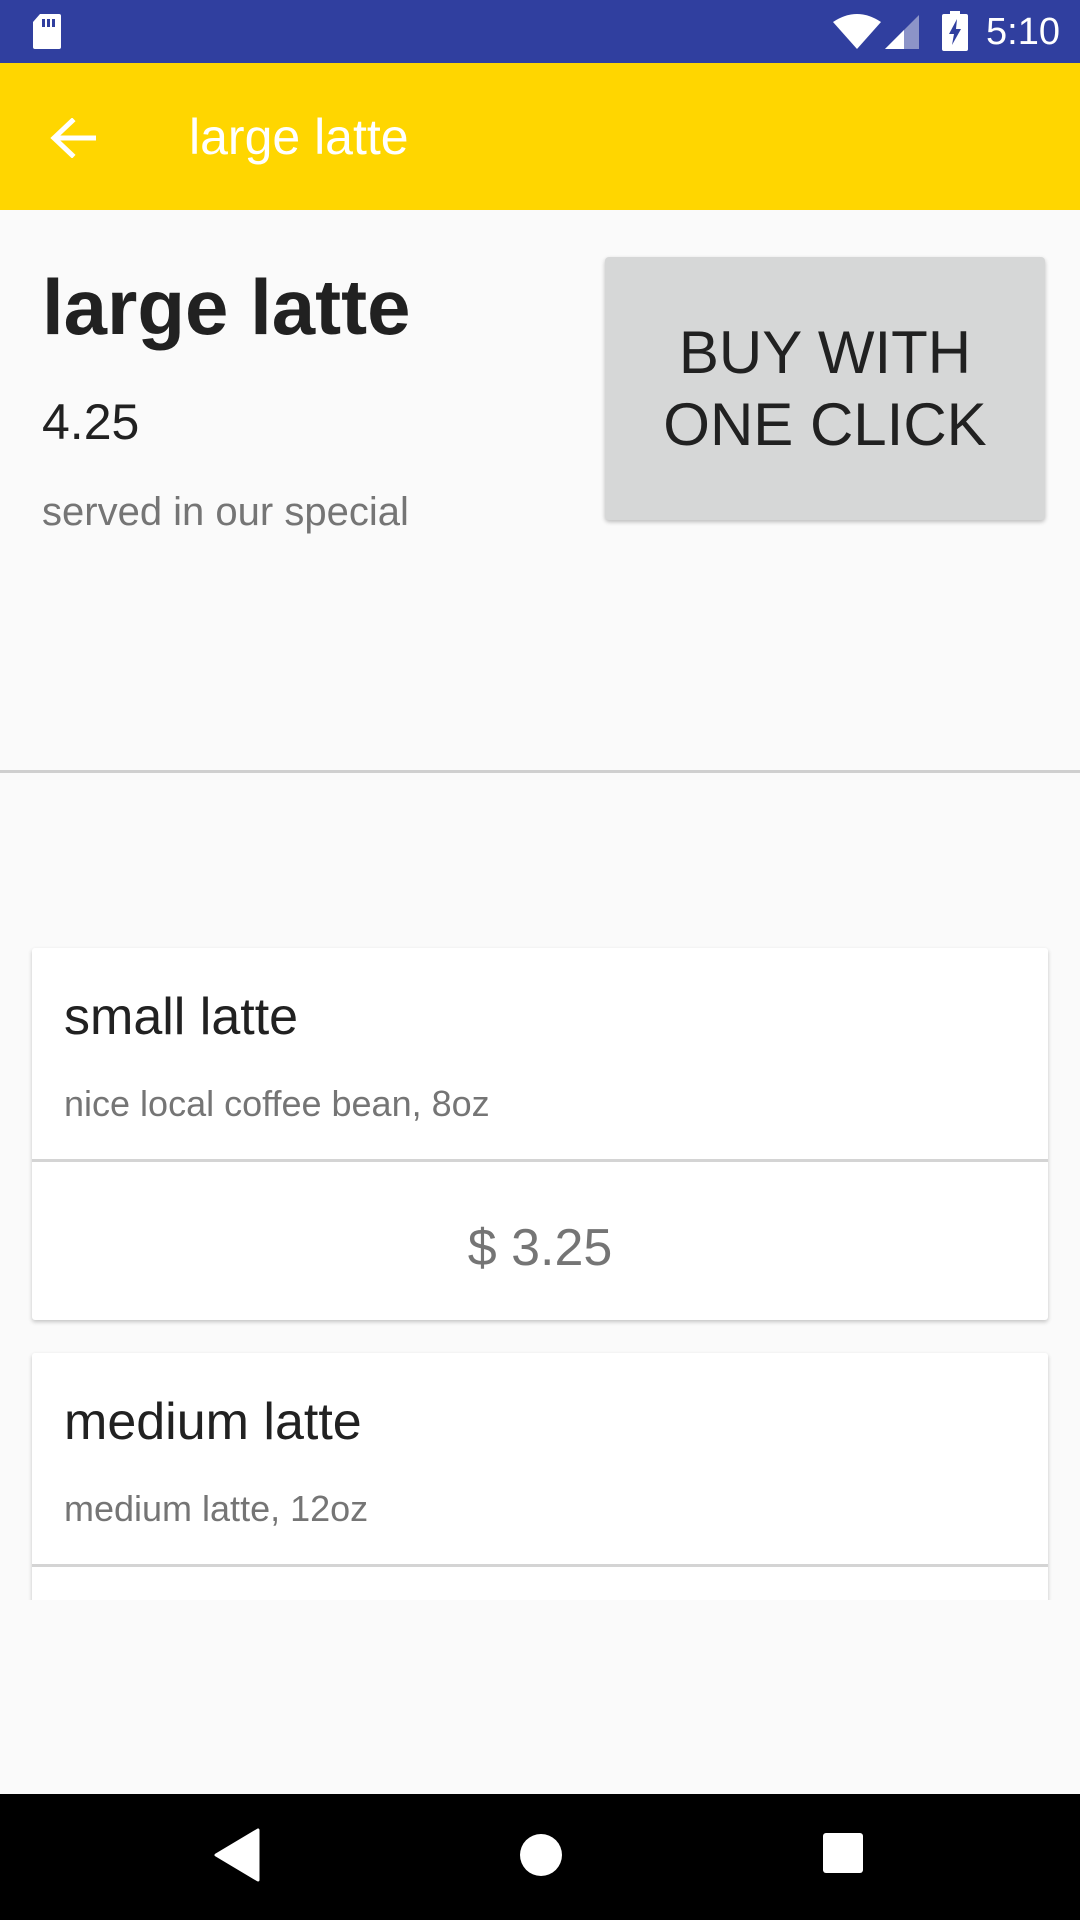 The image size is (1080, 1920). Describe the element at coordinates (181, 1017) in the screenshot. I see `card-title: small latte` at that location.